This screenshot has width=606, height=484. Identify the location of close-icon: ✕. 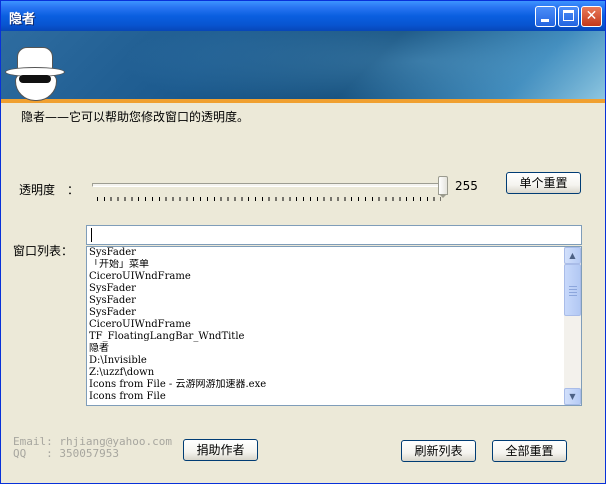
(591, 16).